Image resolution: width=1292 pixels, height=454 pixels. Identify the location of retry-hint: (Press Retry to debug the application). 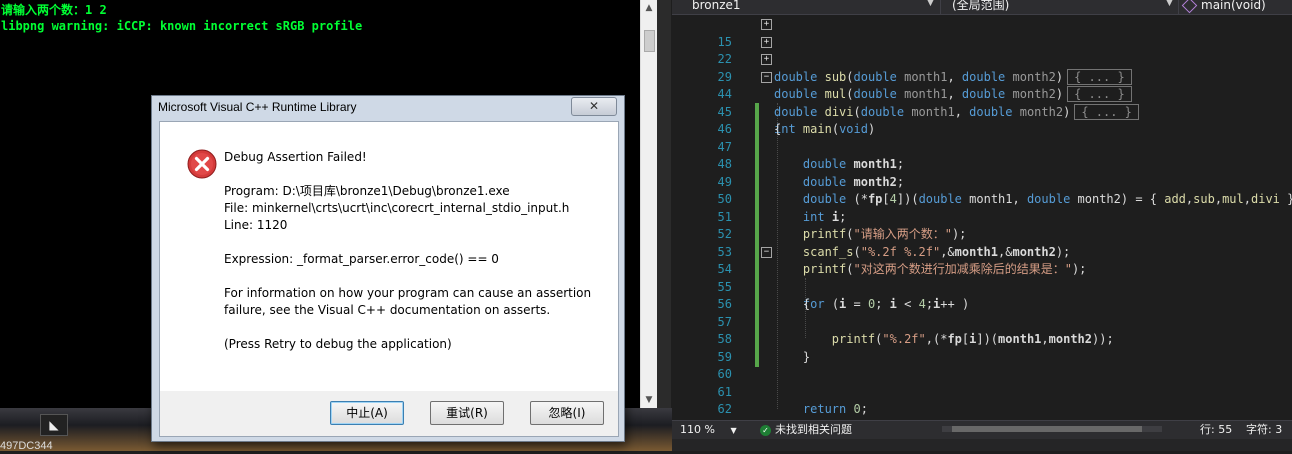
(338, 344).